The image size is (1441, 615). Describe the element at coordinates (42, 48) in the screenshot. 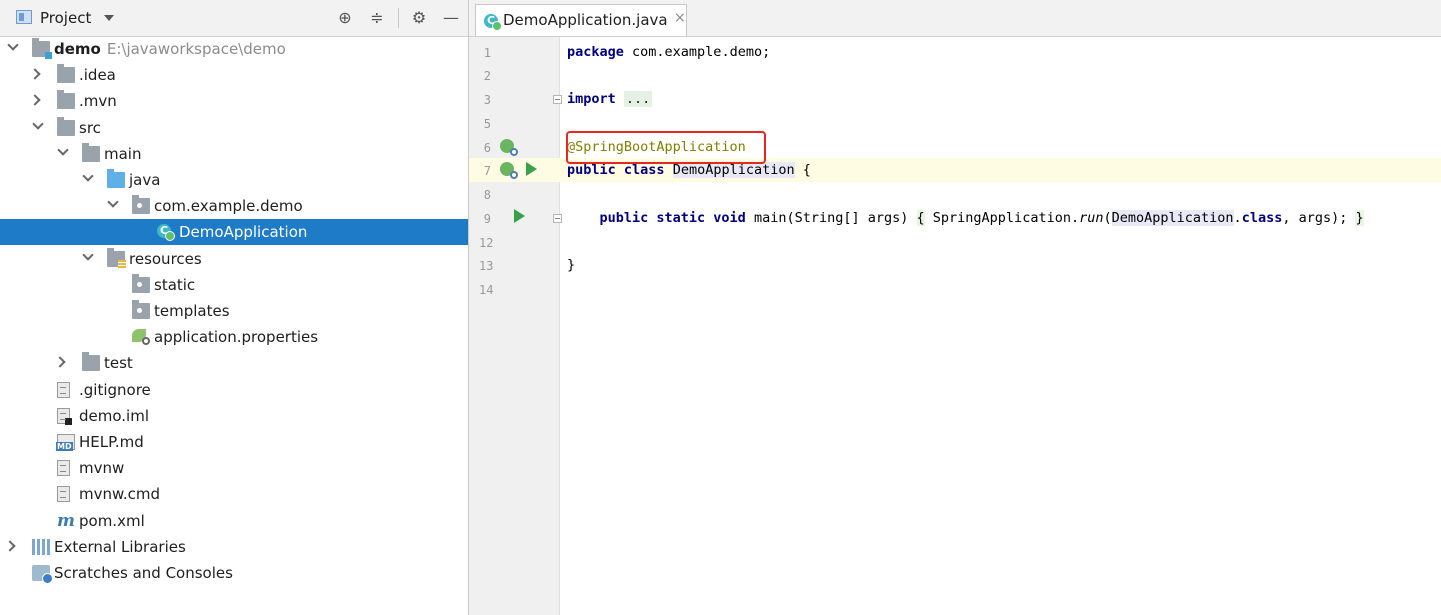

I see `module-folder-icon` at that location.